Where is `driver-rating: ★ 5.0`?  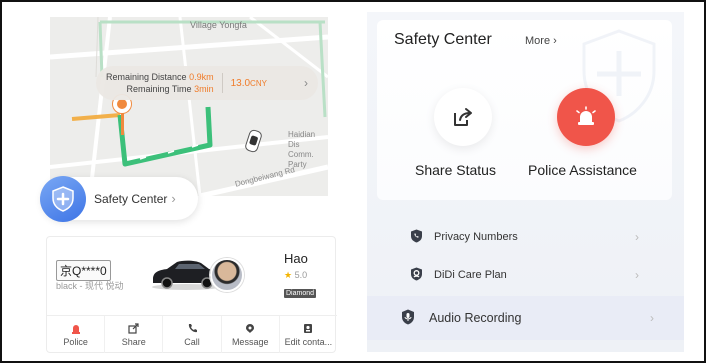
driver-rating: ★ 5.0 is located at coordinates (295, 275).